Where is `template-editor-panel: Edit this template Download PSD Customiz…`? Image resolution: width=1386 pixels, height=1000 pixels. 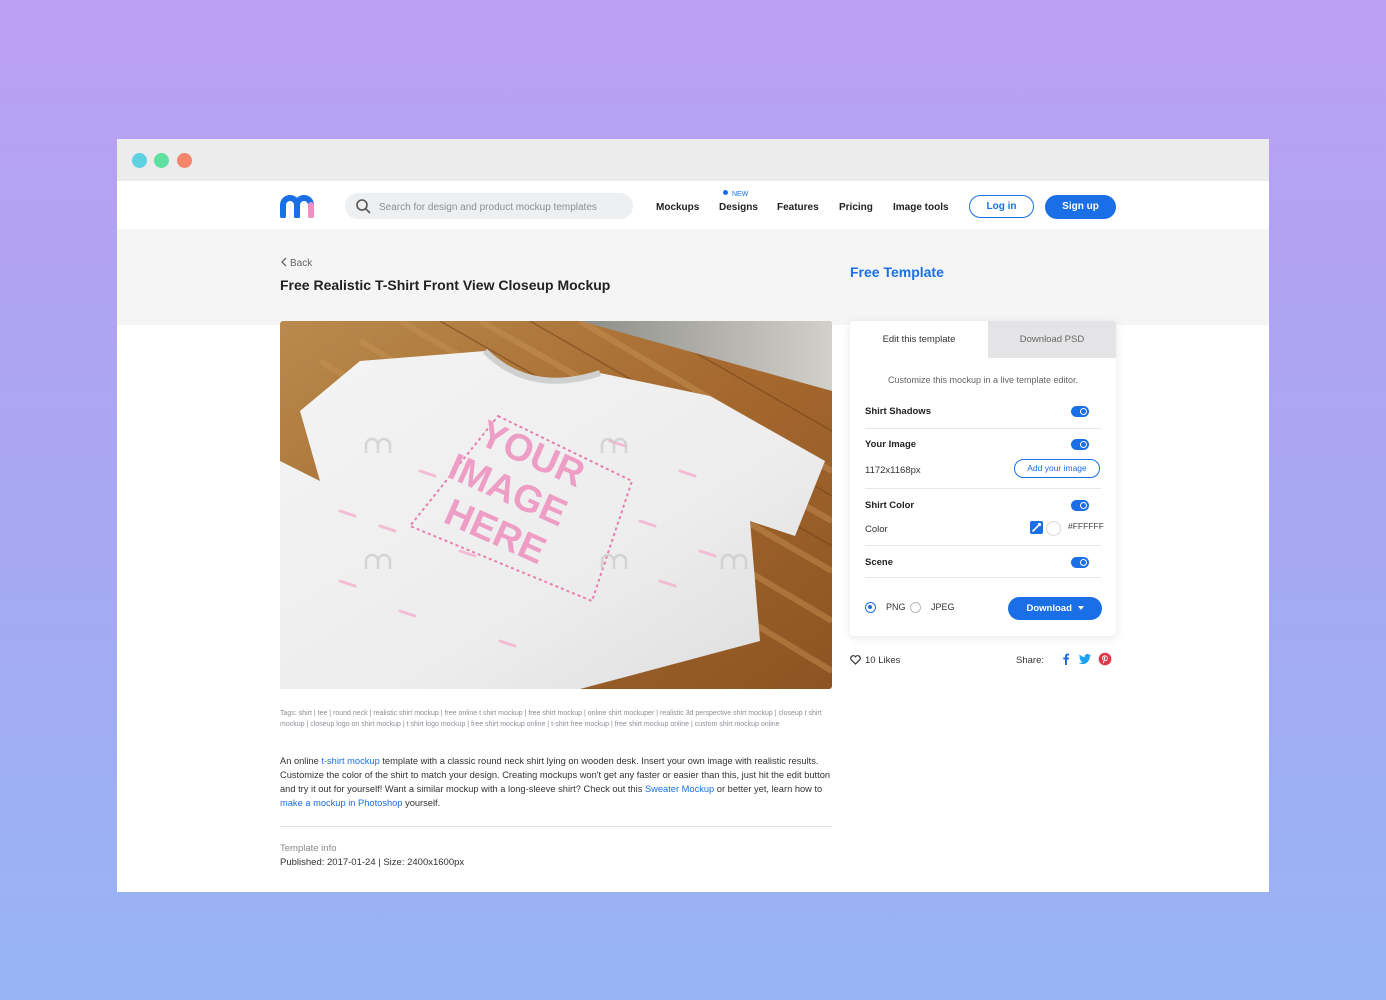 template-editor-panel: Edit this template Download PSD Customiz… is located at coordinates (983, 478).